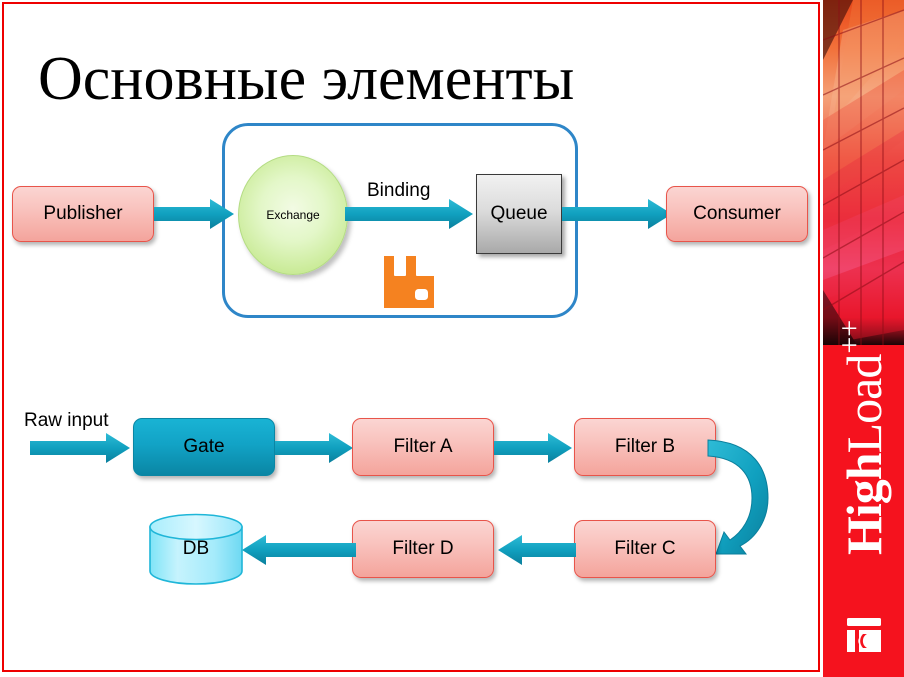  I want to click on node-filter-a-label: Filter A, so click(423, 446).